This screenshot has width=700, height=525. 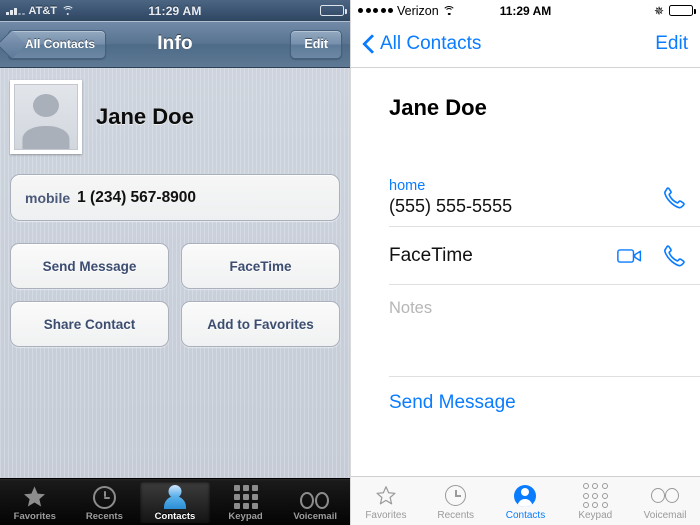 I want to click on share-contact-button: Share Contact, so click(x=89, y=324).